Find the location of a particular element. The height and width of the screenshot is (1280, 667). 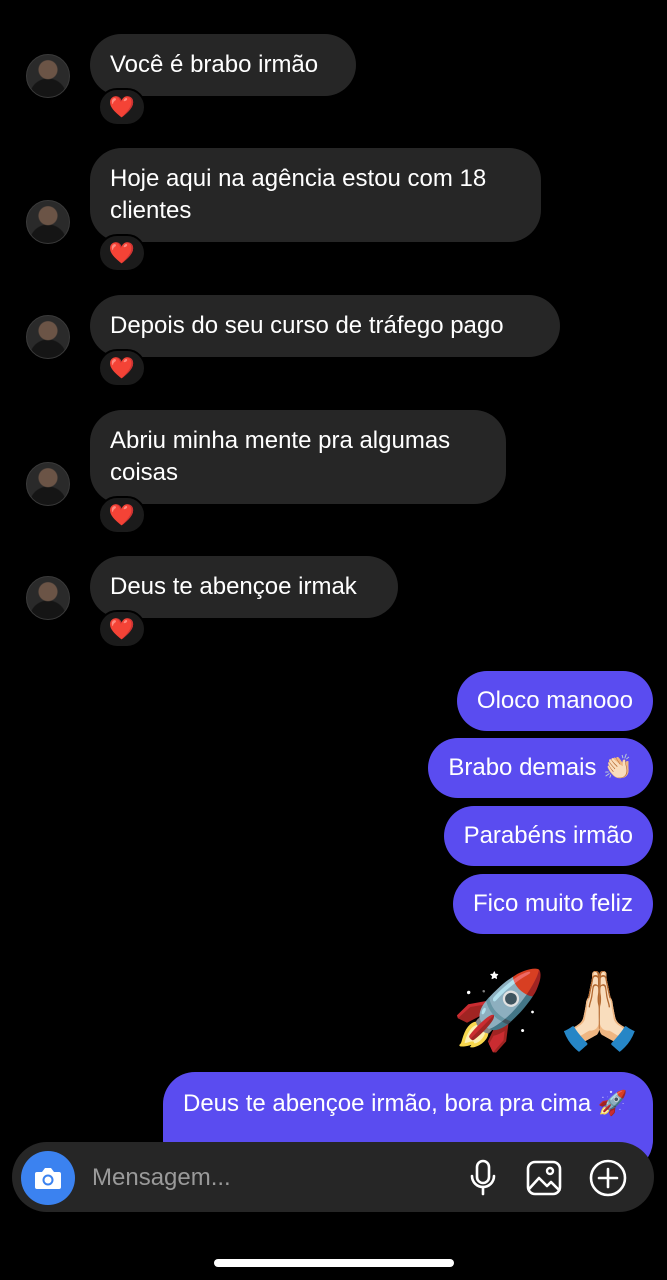

message-text: Deus te abençoe irmão, bora pra cima 🚀 is located at coordinates (405, 1103).